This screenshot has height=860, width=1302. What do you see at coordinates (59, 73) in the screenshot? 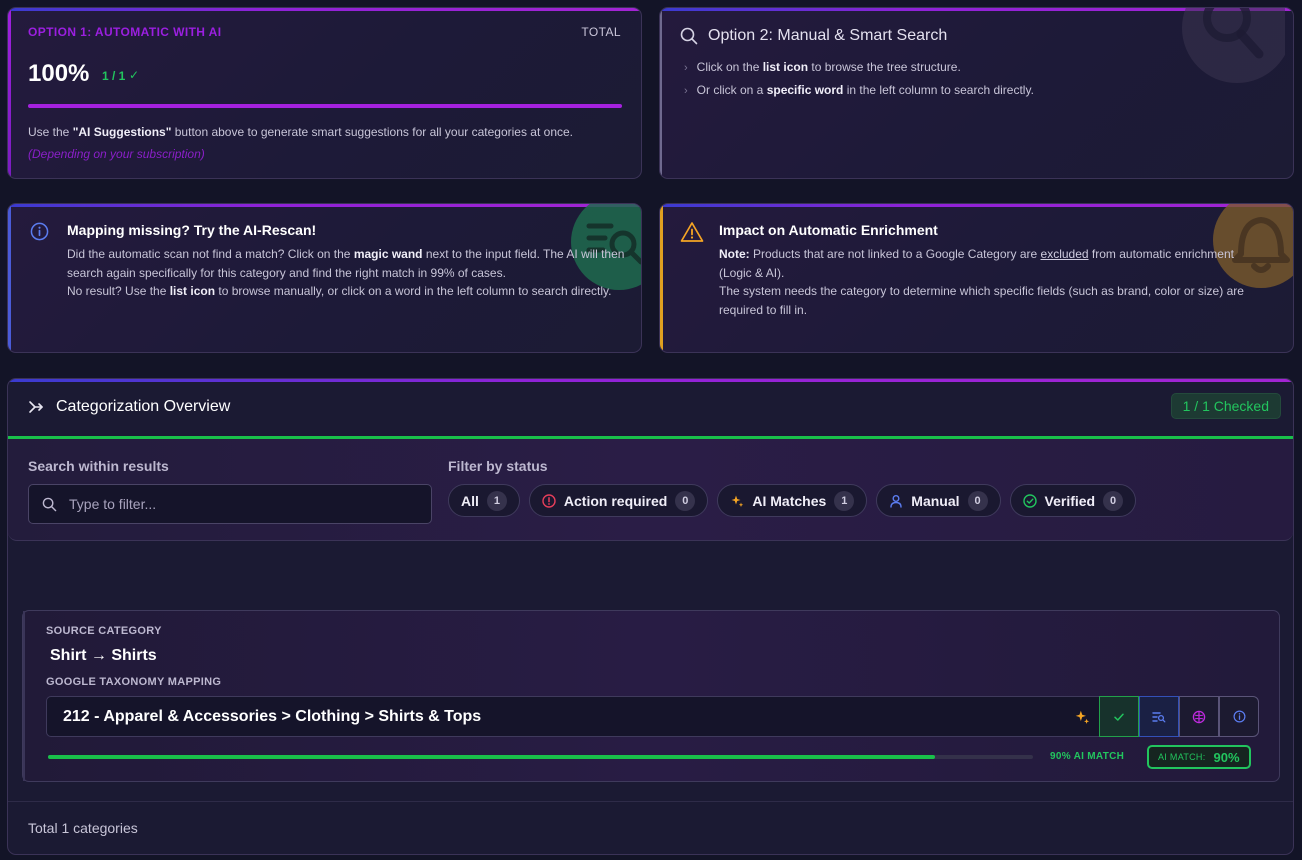
I see `completion-percent: 100%` at bounding box center [59, 73].